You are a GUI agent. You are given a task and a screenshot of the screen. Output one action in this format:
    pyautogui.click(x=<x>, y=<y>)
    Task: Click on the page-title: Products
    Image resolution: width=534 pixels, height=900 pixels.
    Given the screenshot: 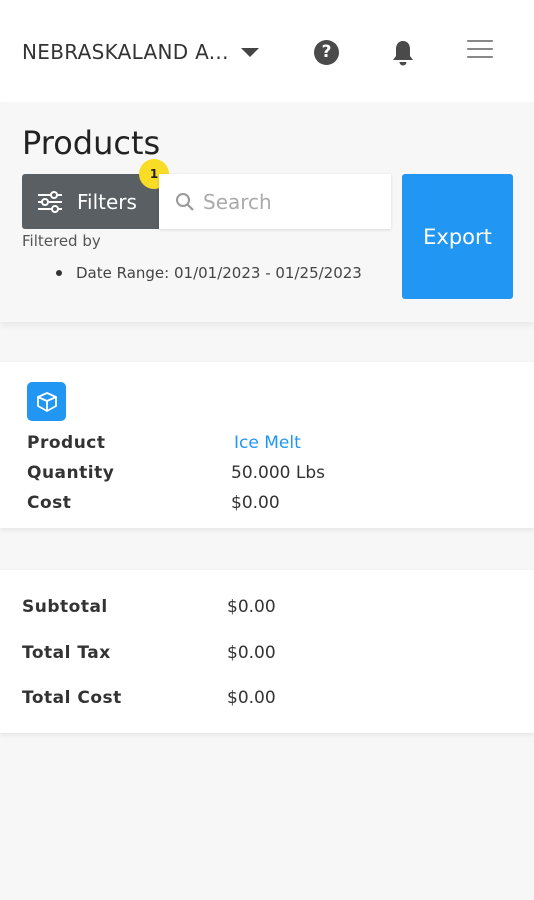 What is the action you would take?
    pyautogui.click(x=91, y=143)
    